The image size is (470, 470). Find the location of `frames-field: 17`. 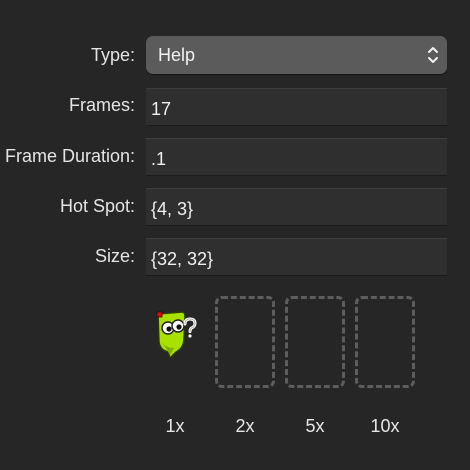

frames-field: 17 is located at coordinates (296, 107).